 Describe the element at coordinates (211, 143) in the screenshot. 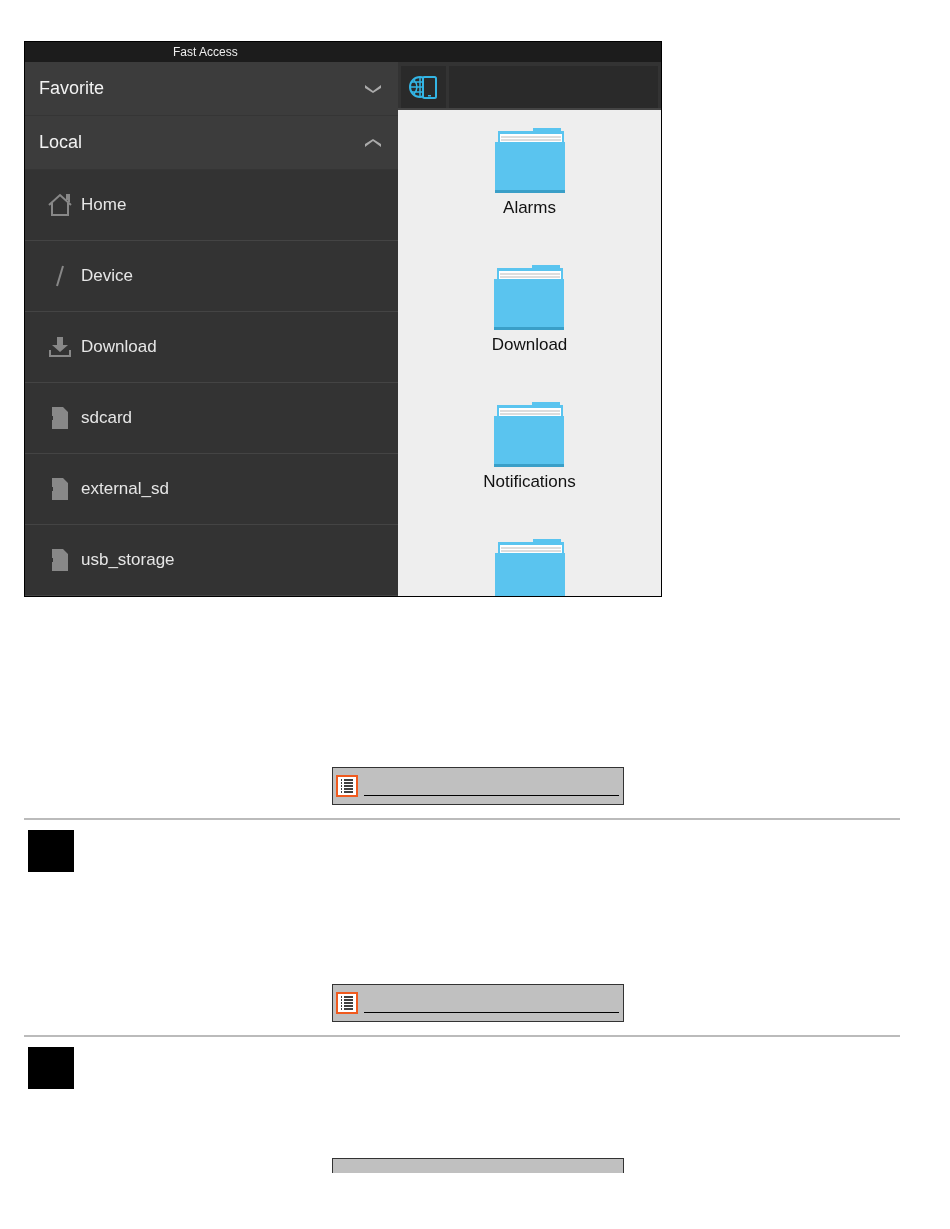

I see `section-header: Local` at that location.